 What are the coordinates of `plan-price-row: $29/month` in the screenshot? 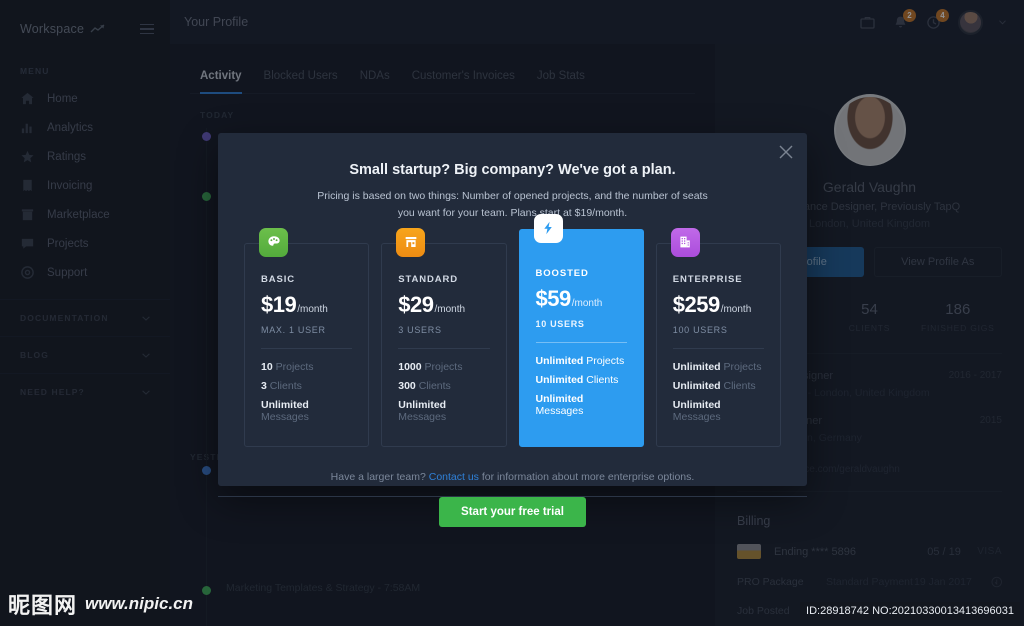 It's located at (443, 305).